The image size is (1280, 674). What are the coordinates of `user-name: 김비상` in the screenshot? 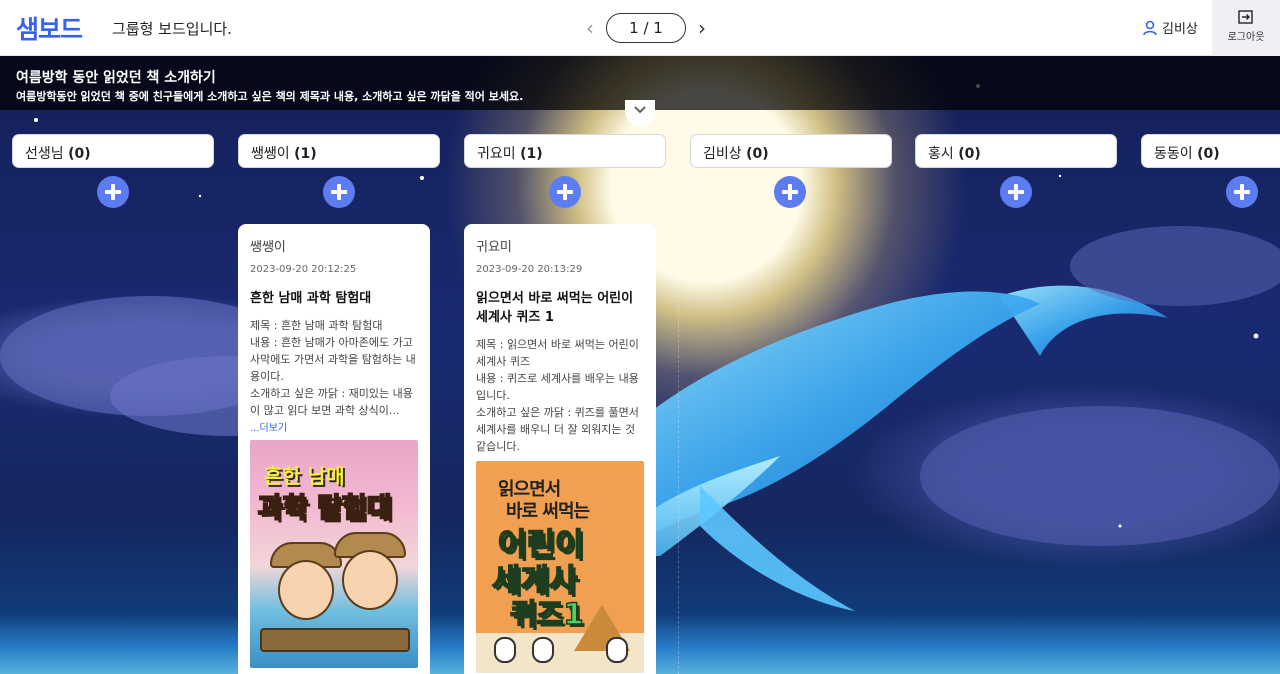 It's located at (1180, 29).